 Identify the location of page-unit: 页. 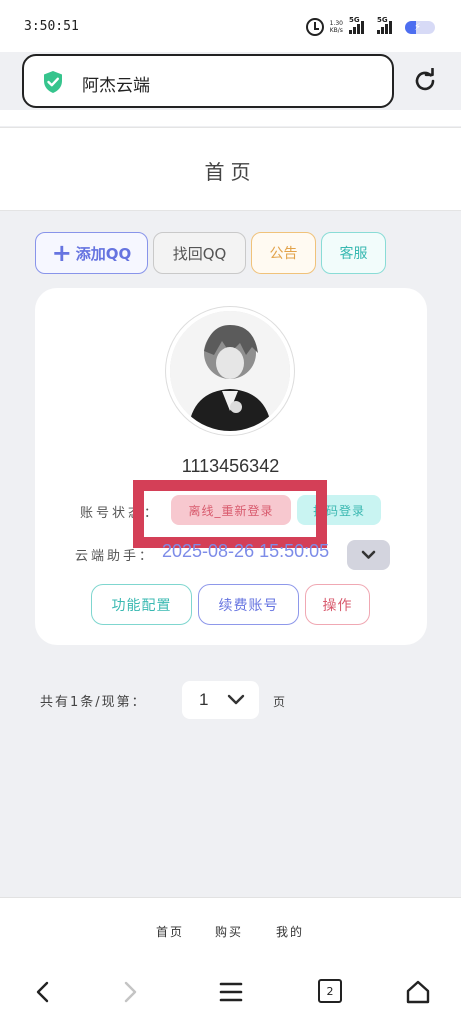
(279, 702).